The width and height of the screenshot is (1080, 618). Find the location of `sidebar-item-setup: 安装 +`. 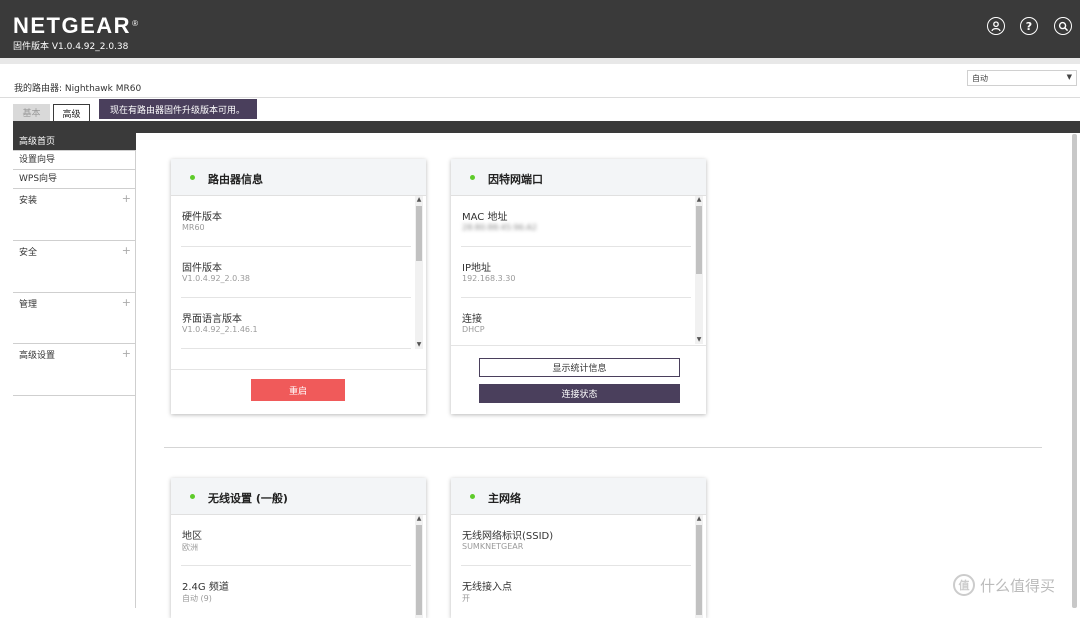

sidebar-item-setup: 安装 + is located at coordinates (74, 215).